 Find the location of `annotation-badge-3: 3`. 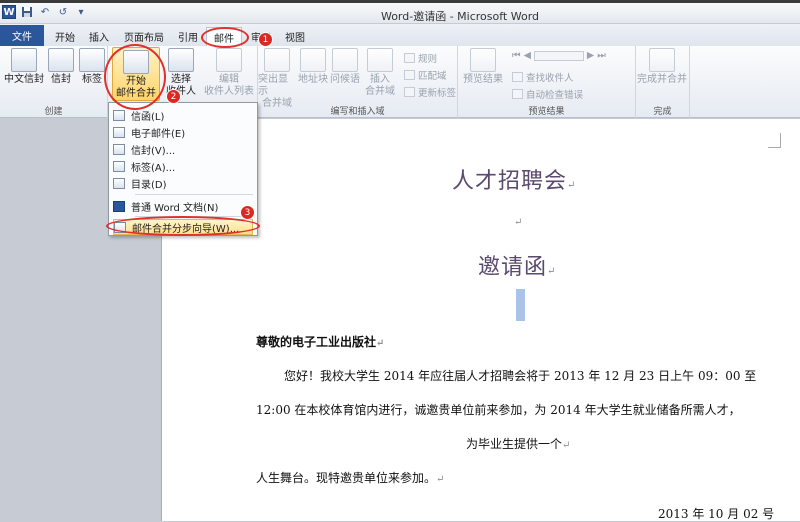

annotation-badge-3: 3 is located at coordinates (247, 212).